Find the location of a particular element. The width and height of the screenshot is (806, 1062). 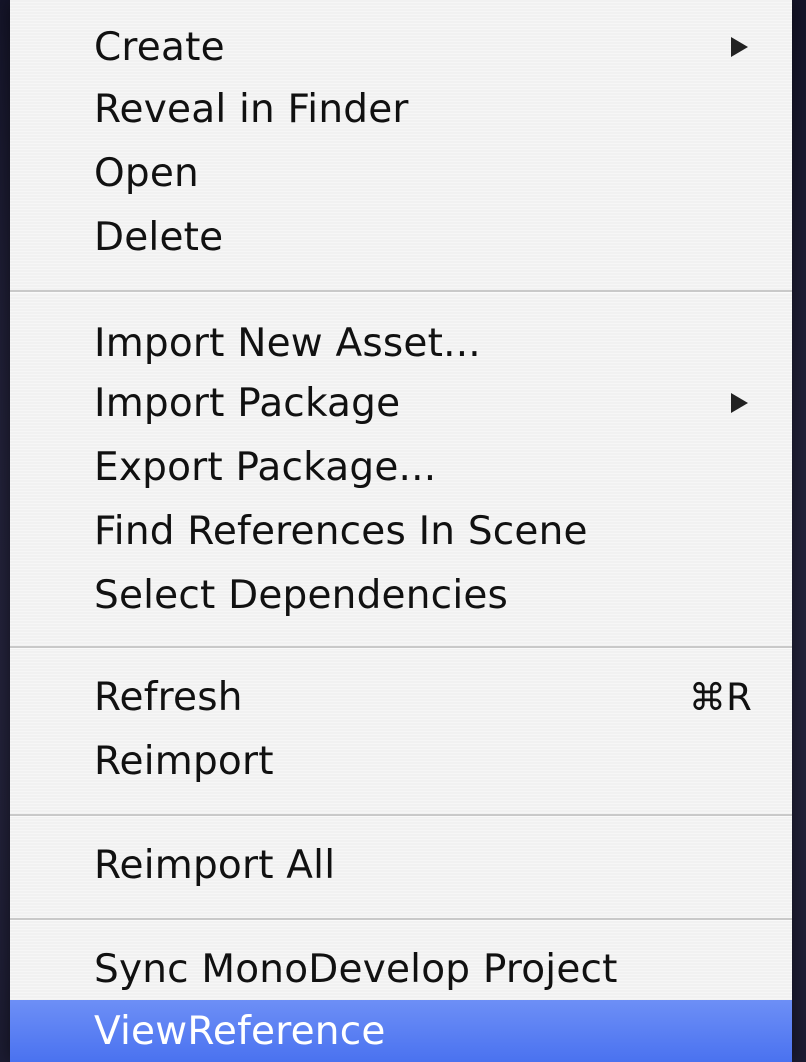

menu-item-import-package: Import Package is located at coordinates (401, 403).